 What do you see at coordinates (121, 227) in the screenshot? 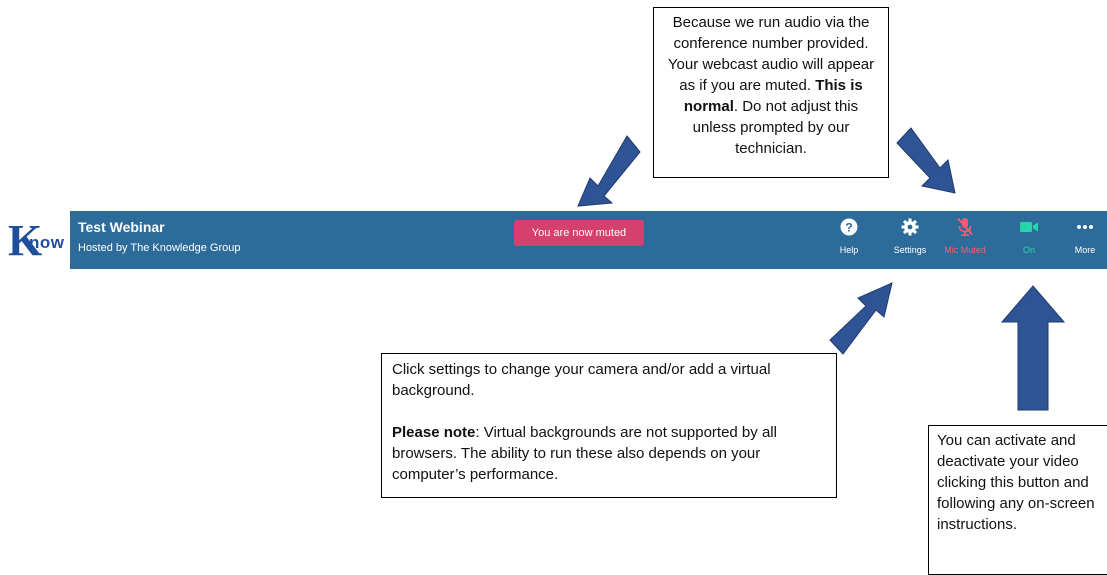
I see `meeting-title: Test Webinar` at bounding box center [121, 227].